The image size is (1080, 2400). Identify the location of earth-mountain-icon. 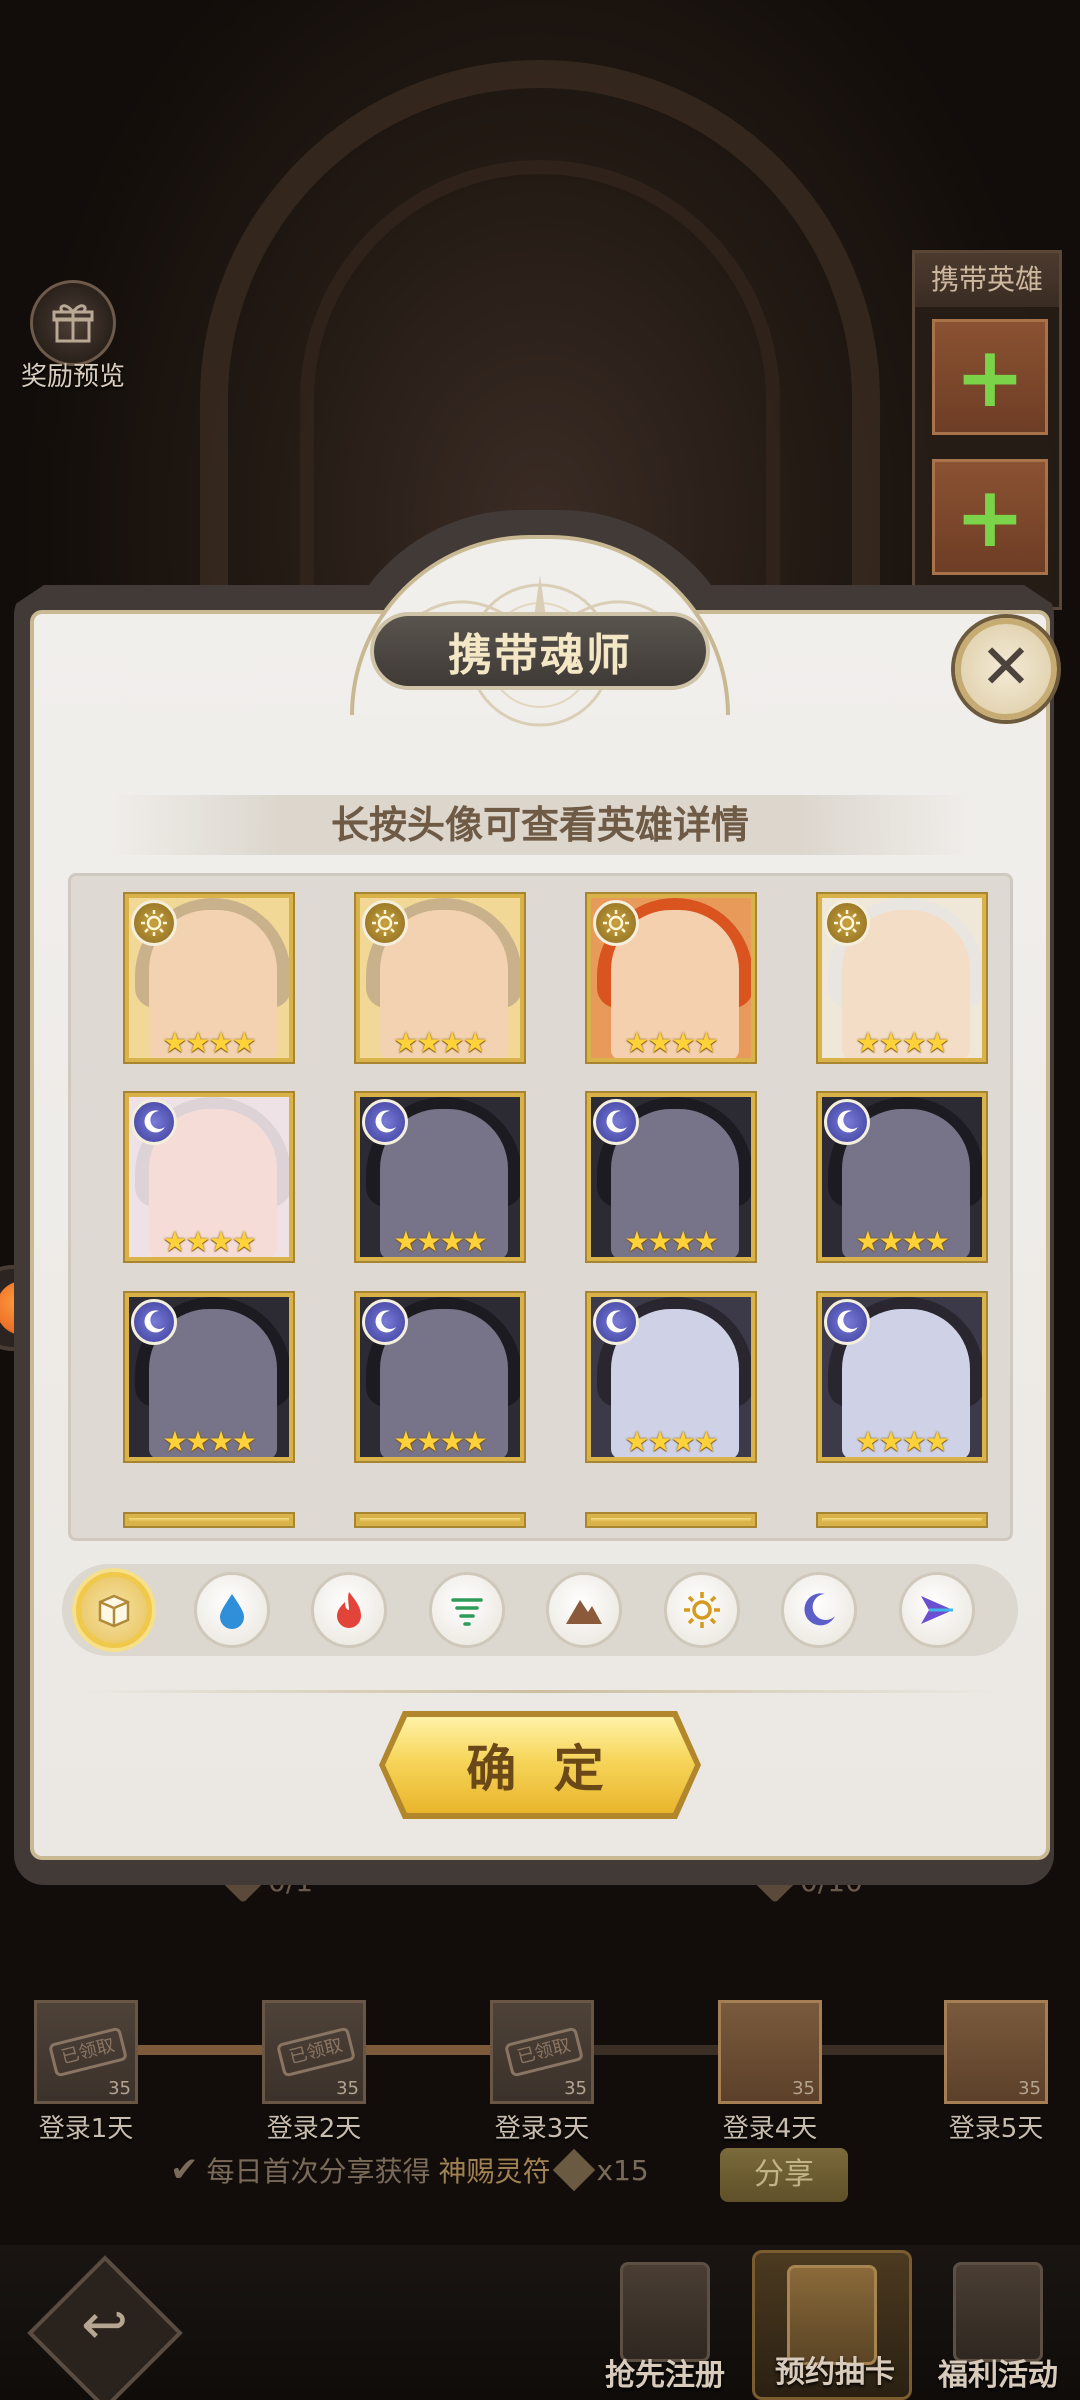
(584, 1610).